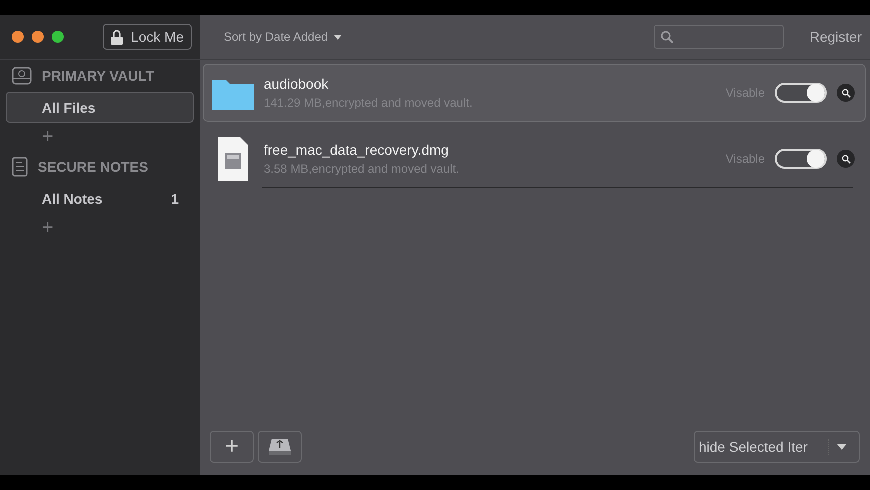 The height and width of the screenshot is (490, 870). I want to click on vault-button, so click(280, 446).